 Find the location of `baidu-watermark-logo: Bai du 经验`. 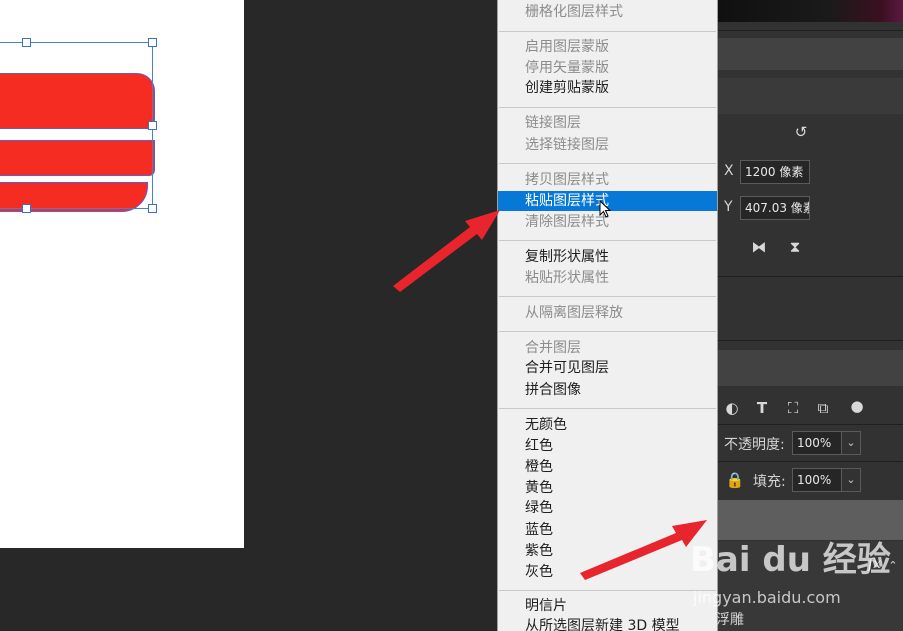

baidu-watermark-logo: Bai du 经验 is located at coordinates (790, 560).